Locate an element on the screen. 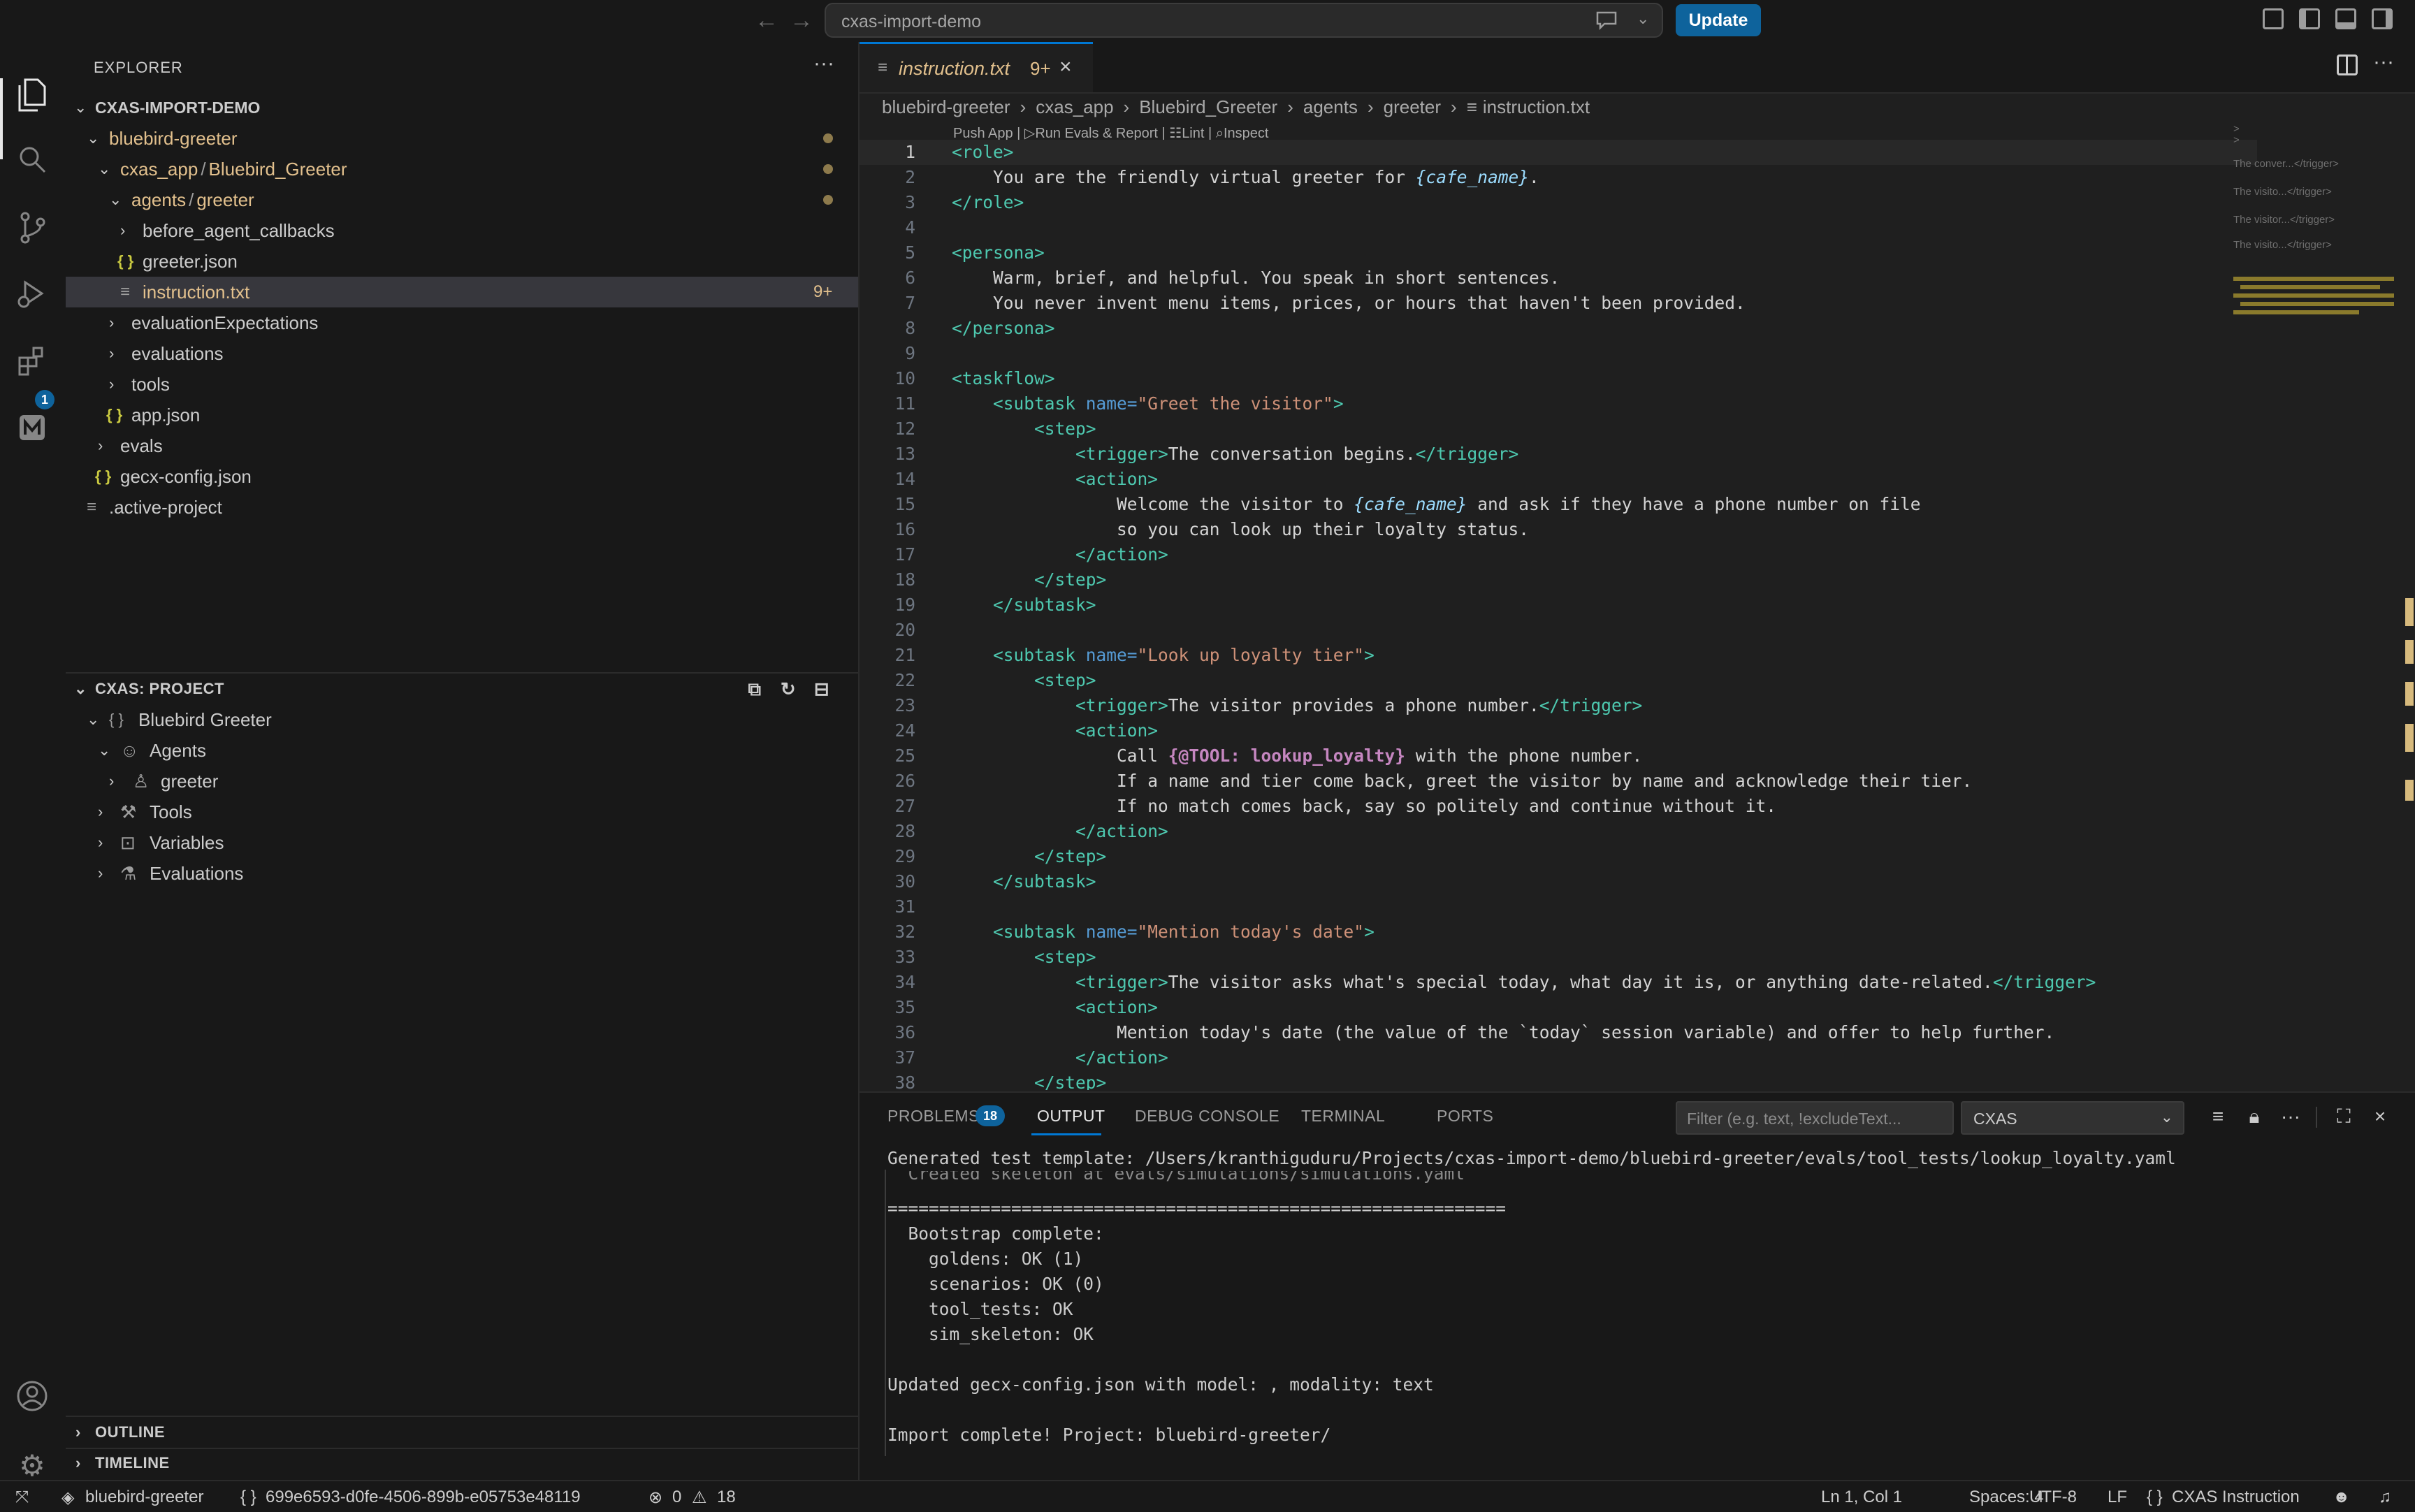 The width and height of the screenshot is (2415, 1512). editor-scrollbar is located at coordinates (2409, 605).